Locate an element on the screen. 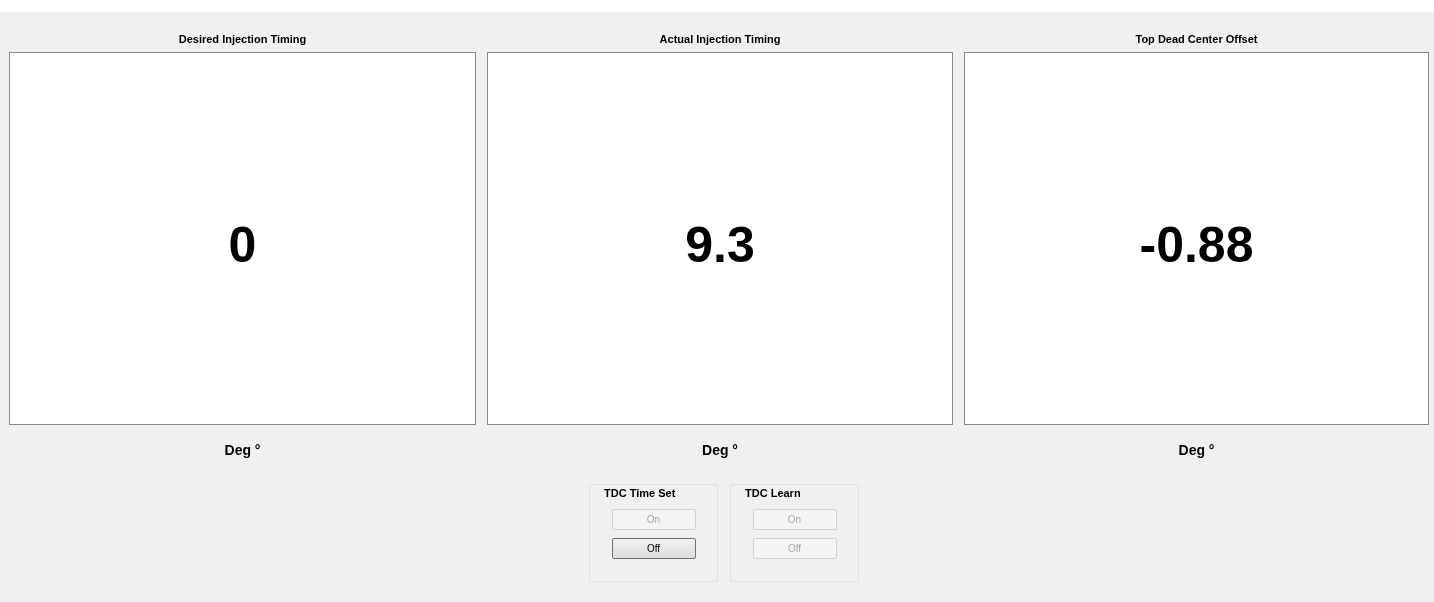 The height and width of the screenshot is (602, 1434). gauge-title: Actual Injection Timing is located at coordinates (720, 39).